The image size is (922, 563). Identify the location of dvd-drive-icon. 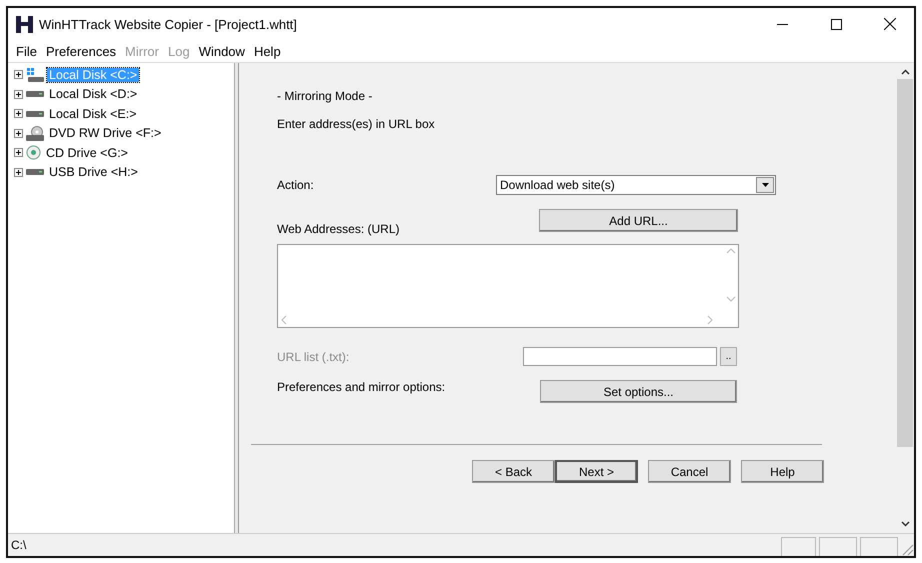
(35, 133).